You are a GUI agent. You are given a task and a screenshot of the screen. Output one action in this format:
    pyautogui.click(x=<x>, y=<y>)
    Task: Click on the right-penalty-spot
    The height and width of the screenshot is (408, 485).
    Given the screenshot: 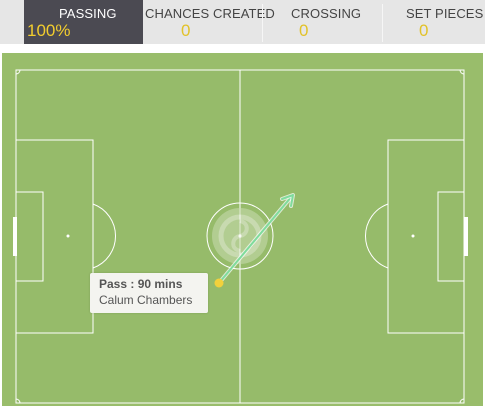 What is the action you would take?
    pyautogui.click(x=413, y=236)
    